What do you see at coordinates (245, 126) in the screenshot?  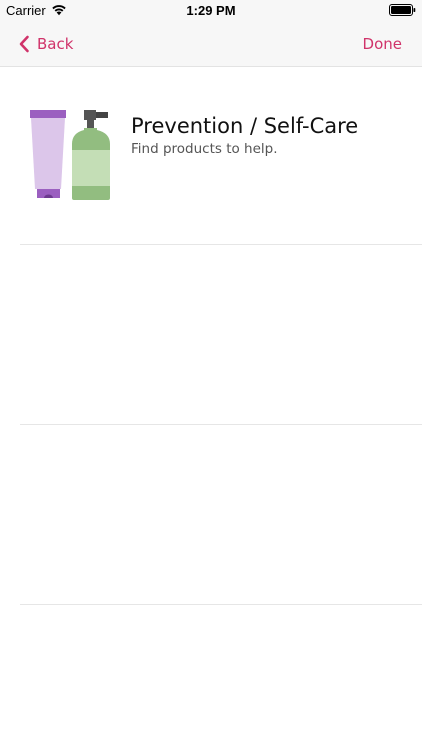 I see `page-title: Prevention / Self-Care` at bounding box center [245, 126].